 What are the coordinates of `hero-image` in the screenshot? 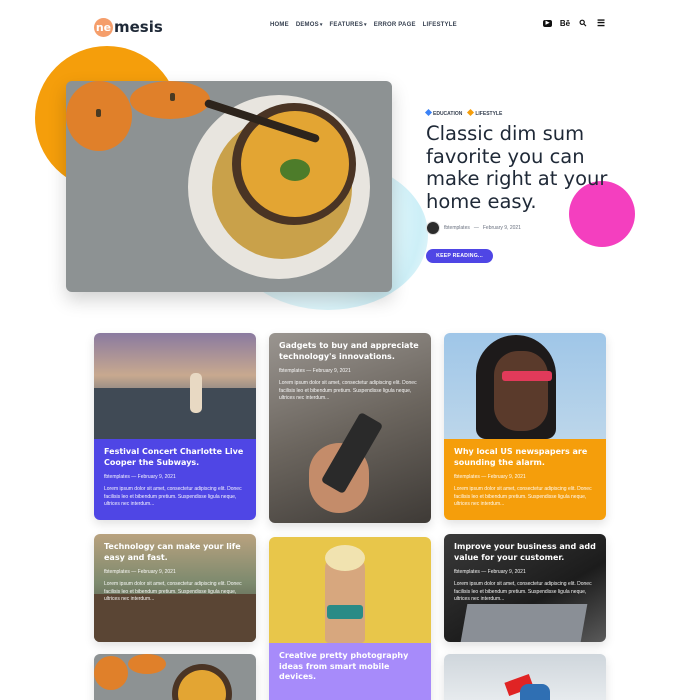 It's located at (229, 186).